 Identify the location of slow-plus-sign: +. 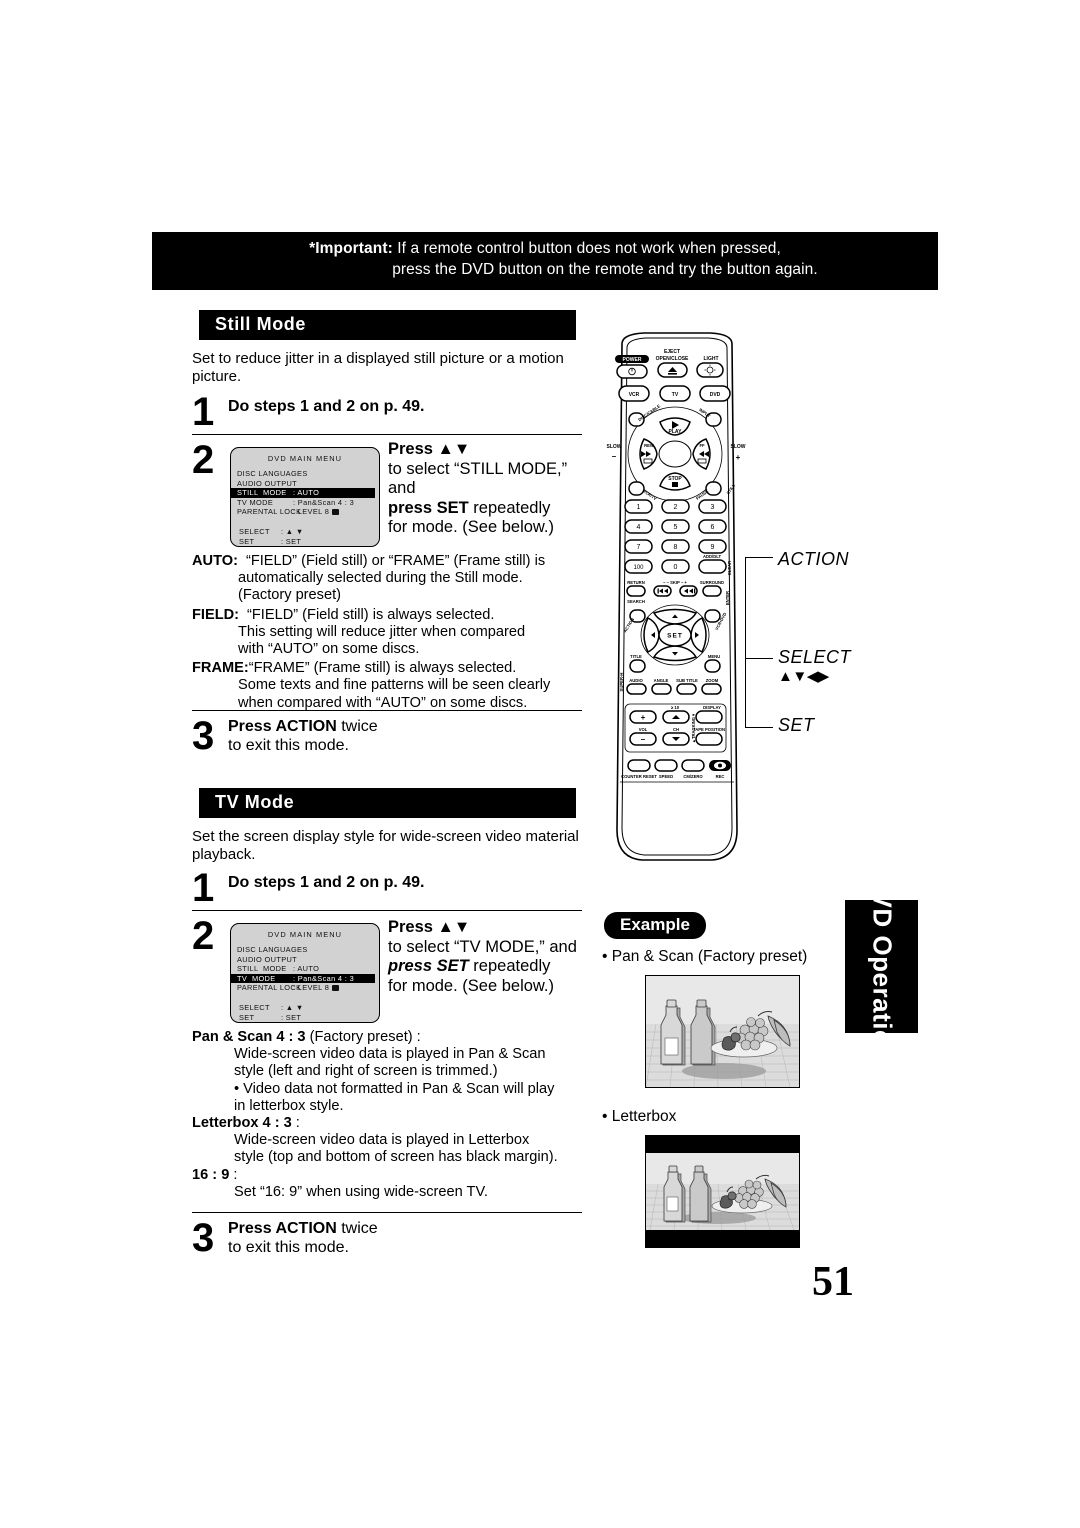
(738, 457).